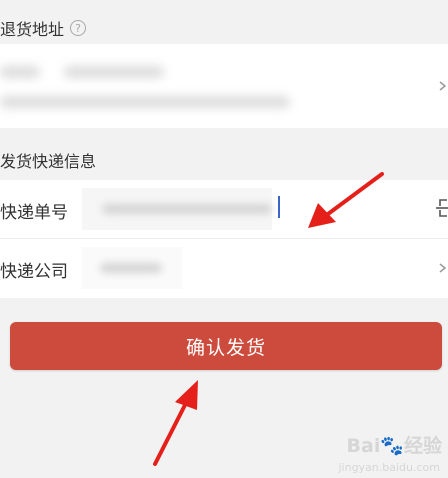  What do you see at coordinates (394, 446) in the screenshot?
I see `baidu-watermark: Bai🐾经验` at bounding box center [394, 446].